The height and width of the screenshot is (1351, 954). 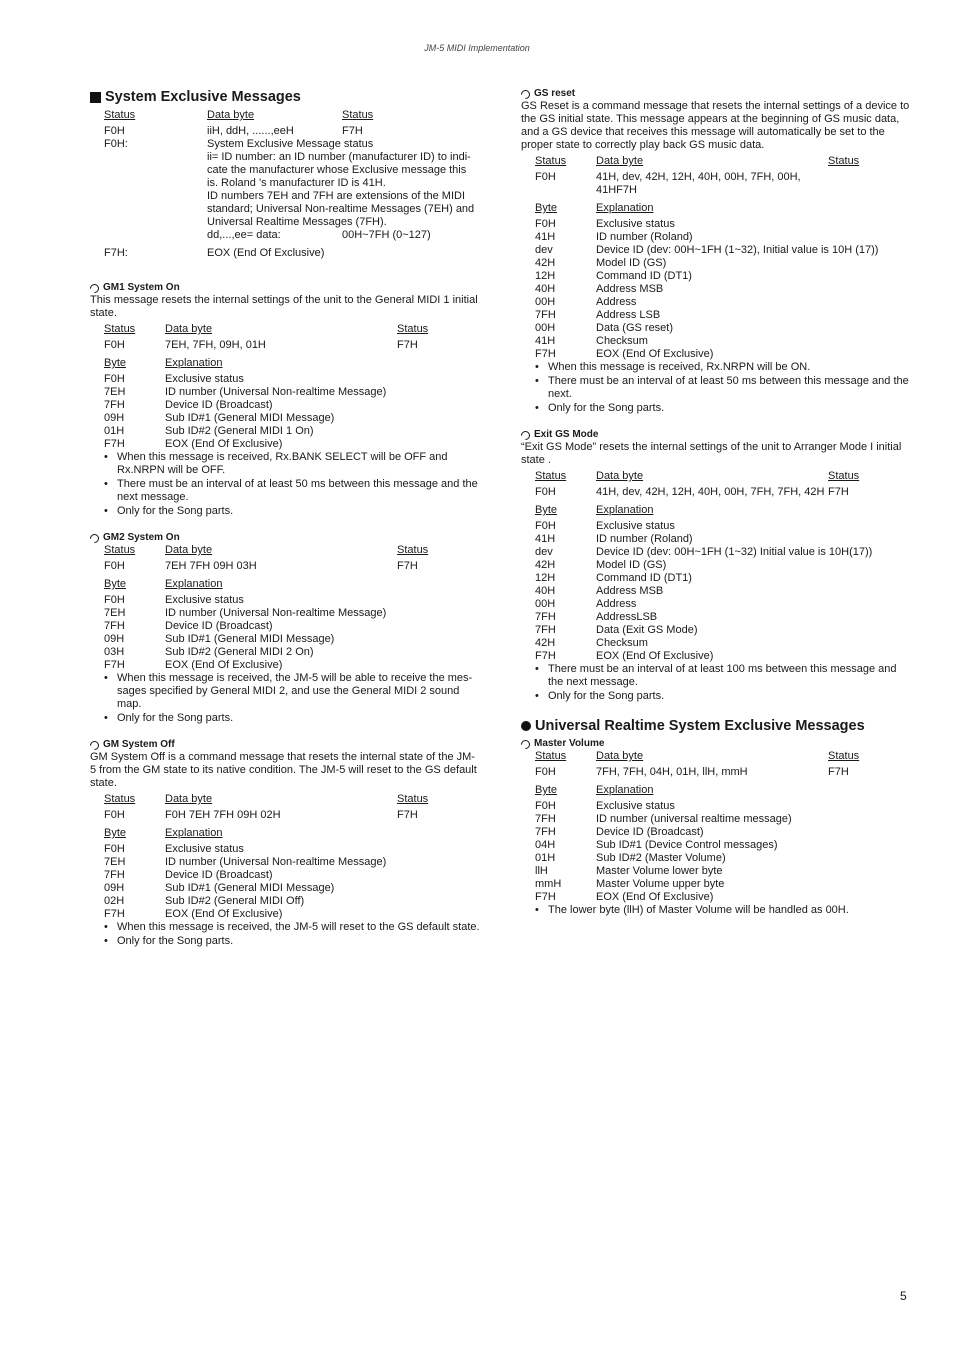 What do you see at coordinates (284, 288) in the screenshot?
I see `section-title: GM1 System On` at bounding box center [284, 288].